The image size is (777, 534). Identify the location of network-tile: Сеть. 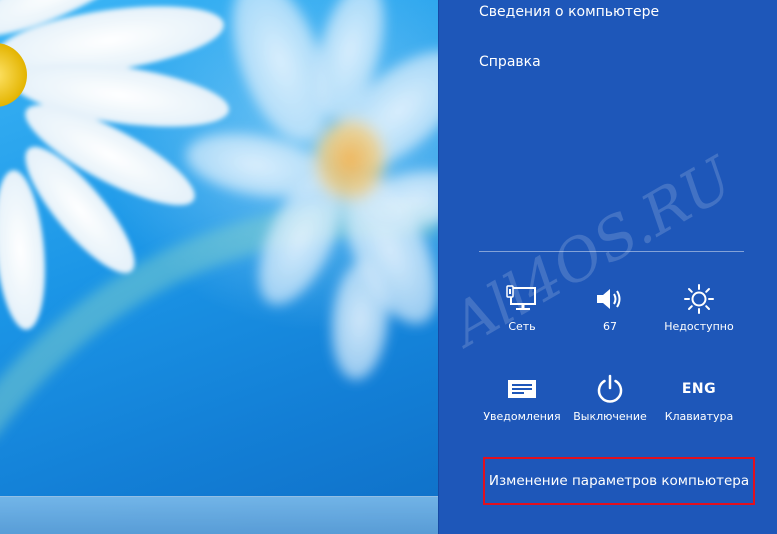
(522, 312).